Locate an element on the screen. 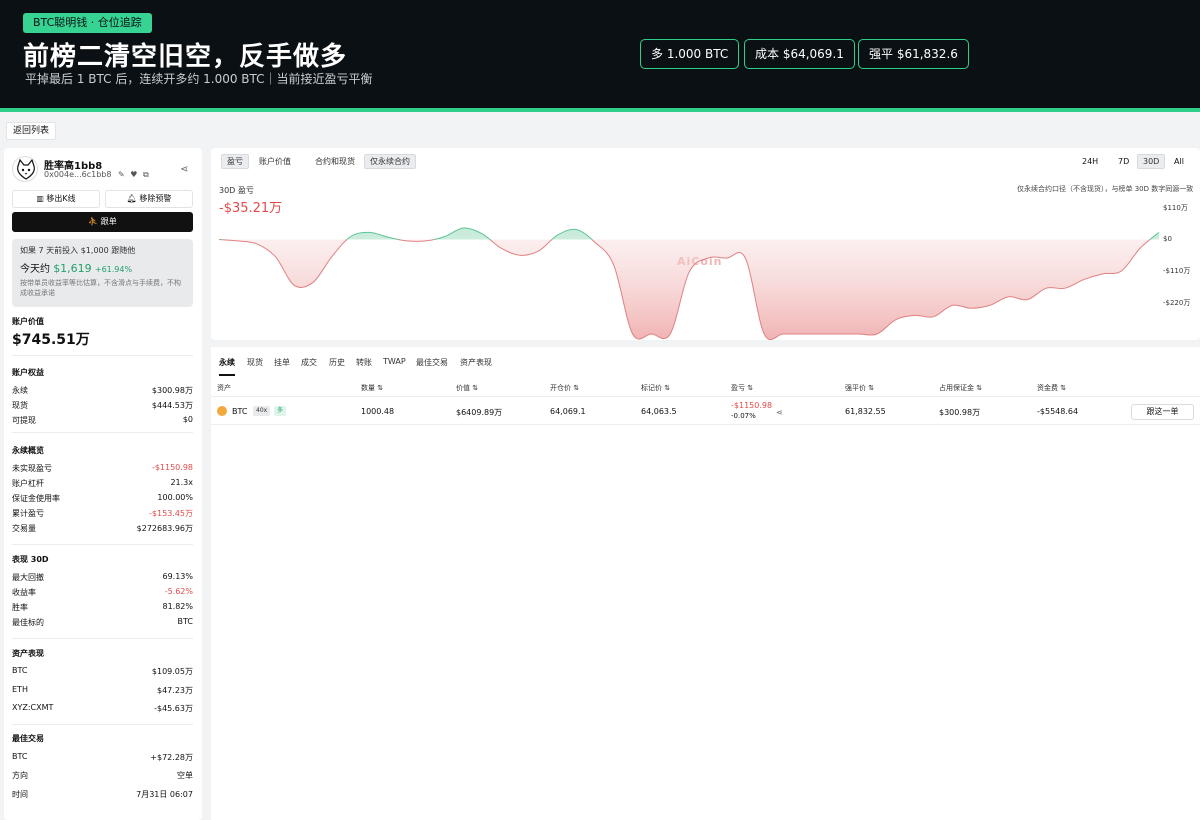 The image size is (1200, 820). kv-value: -$1150.98 is located at coordinates (172, 467).